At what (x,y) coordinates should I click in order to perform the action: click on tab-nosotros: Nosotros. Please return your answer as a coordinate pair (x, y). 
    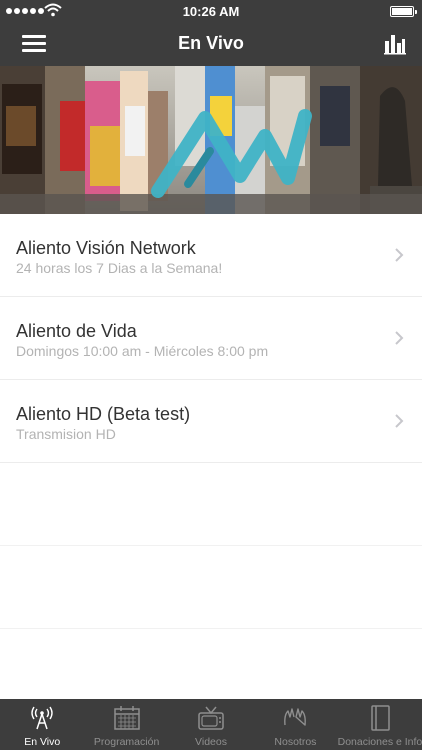
    Looking at the image, I should click on (295, 724).